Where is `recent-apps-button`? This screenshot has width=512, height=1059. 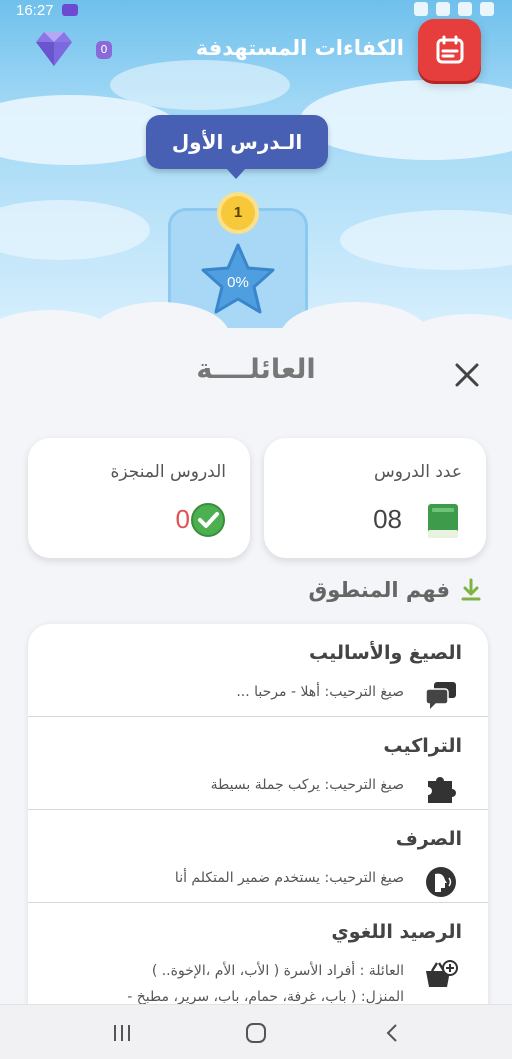 recent-apps-button is located at coordinates (122, 1033).